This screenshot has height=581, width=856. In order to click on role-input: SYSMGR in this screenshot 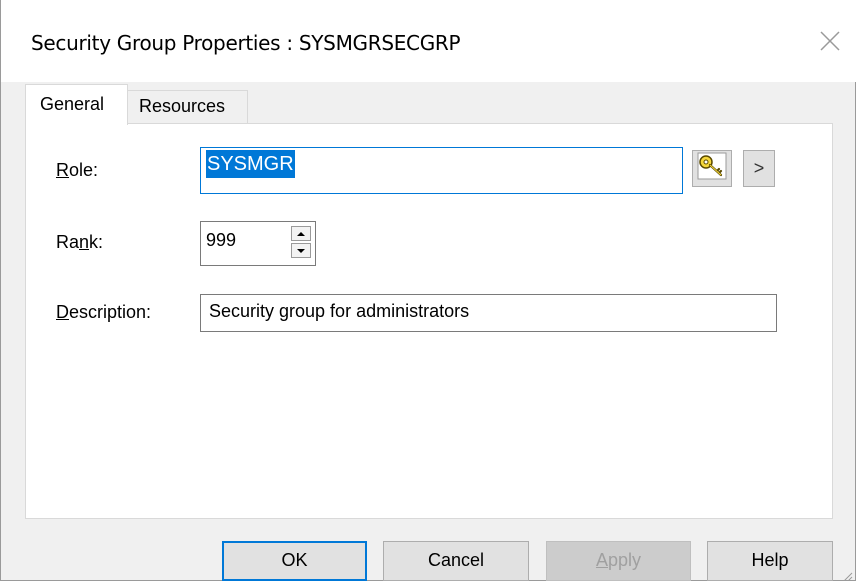, I will do `click(441, 170)`.